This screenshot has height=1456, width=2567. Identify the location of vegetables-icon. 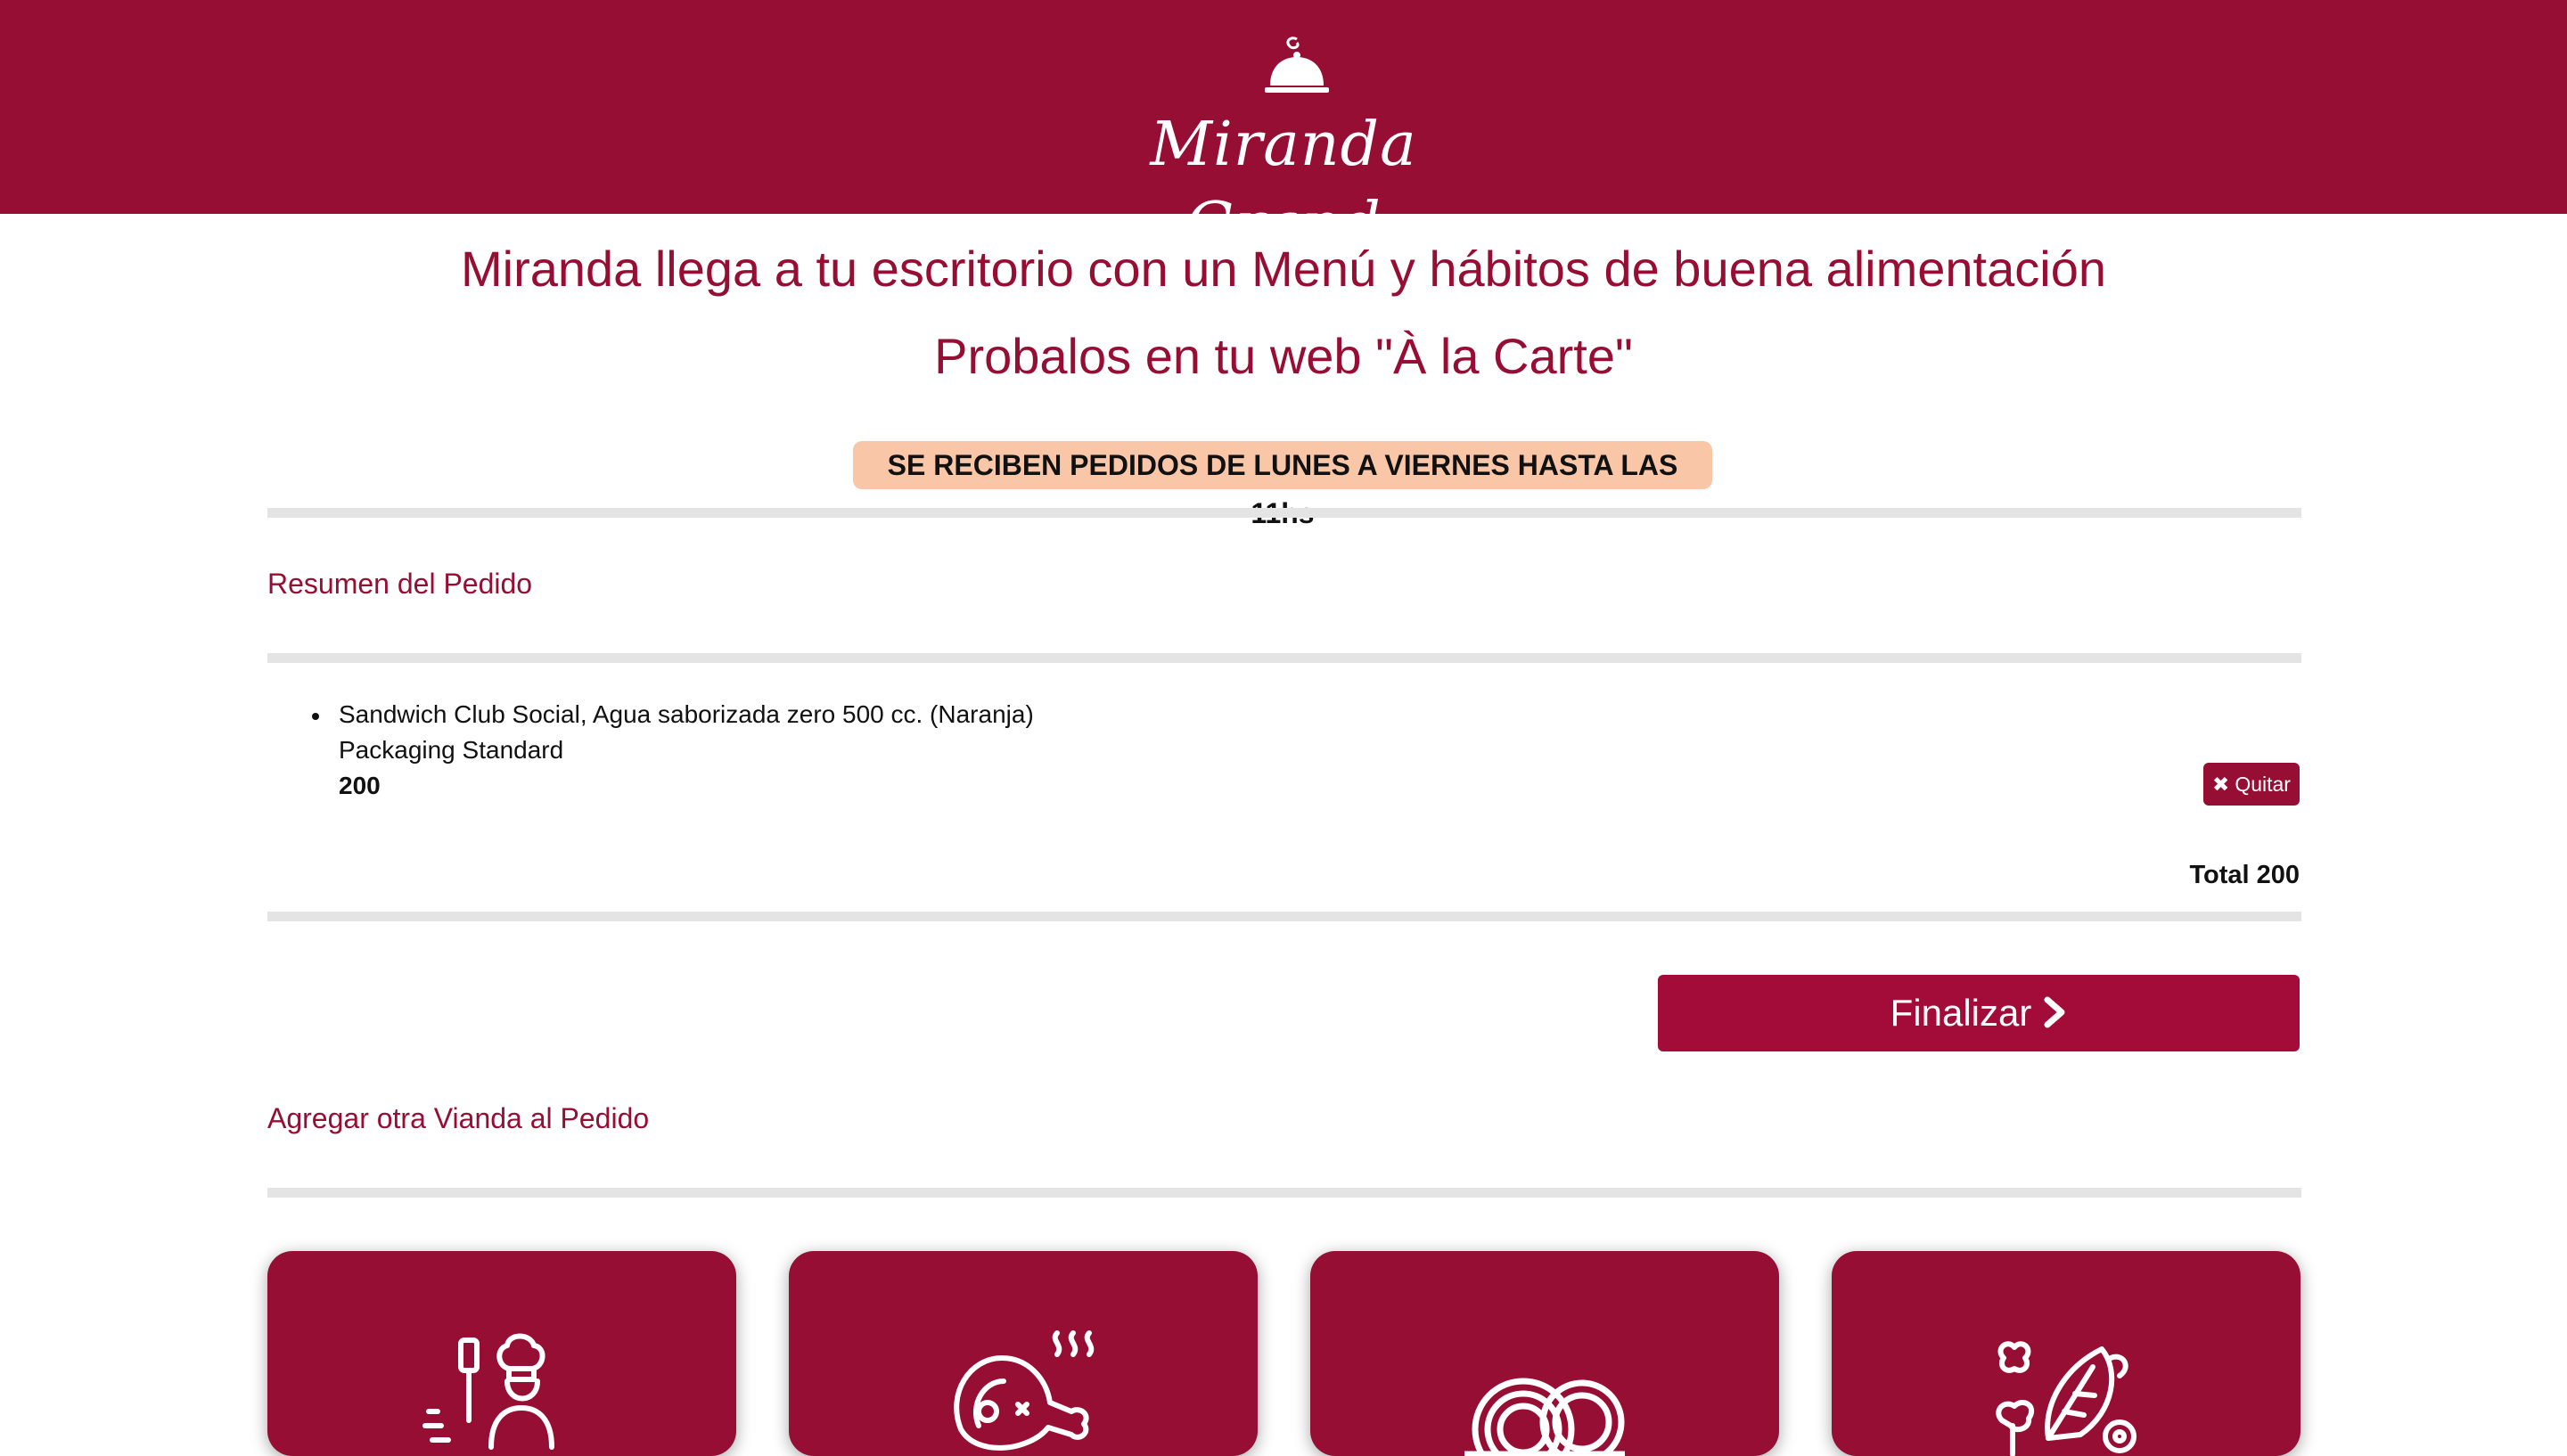
(2066, 1398).